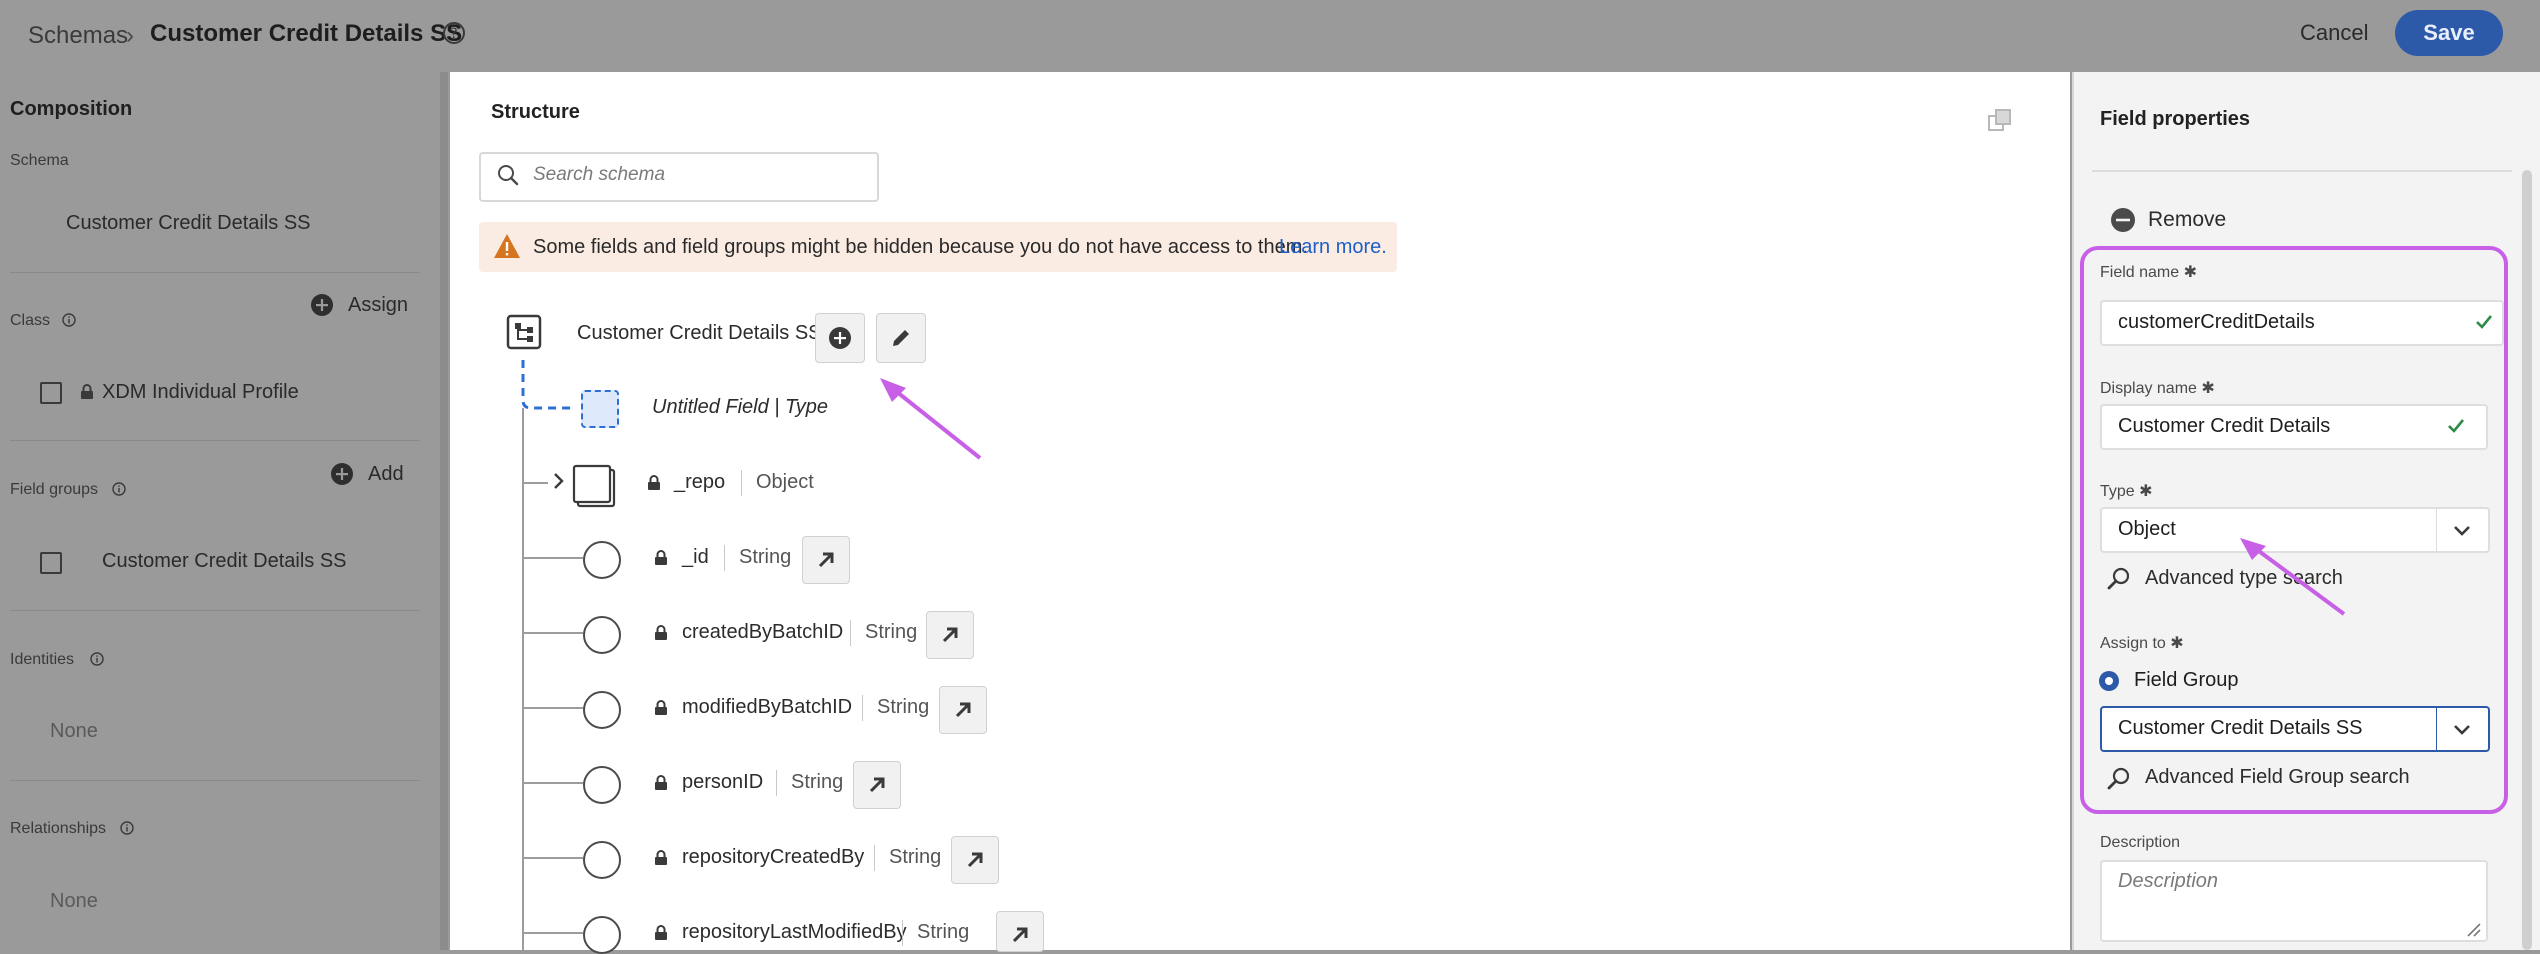 The height and width of the screenshot is (954, 2540). What do you see at coordinates (58, 828) in the screenshot?
I see `relationships-label: Relationships` at bounding box center [58, 828].